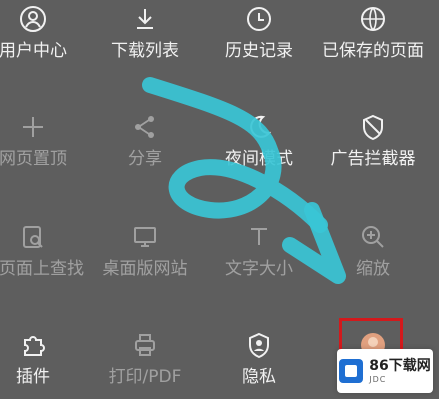 This screenshot has height=399, width=439. What do you see at coordinates (33, 127) in the screenshot?
I see `plus-icon` at bounding box center [33, 127].